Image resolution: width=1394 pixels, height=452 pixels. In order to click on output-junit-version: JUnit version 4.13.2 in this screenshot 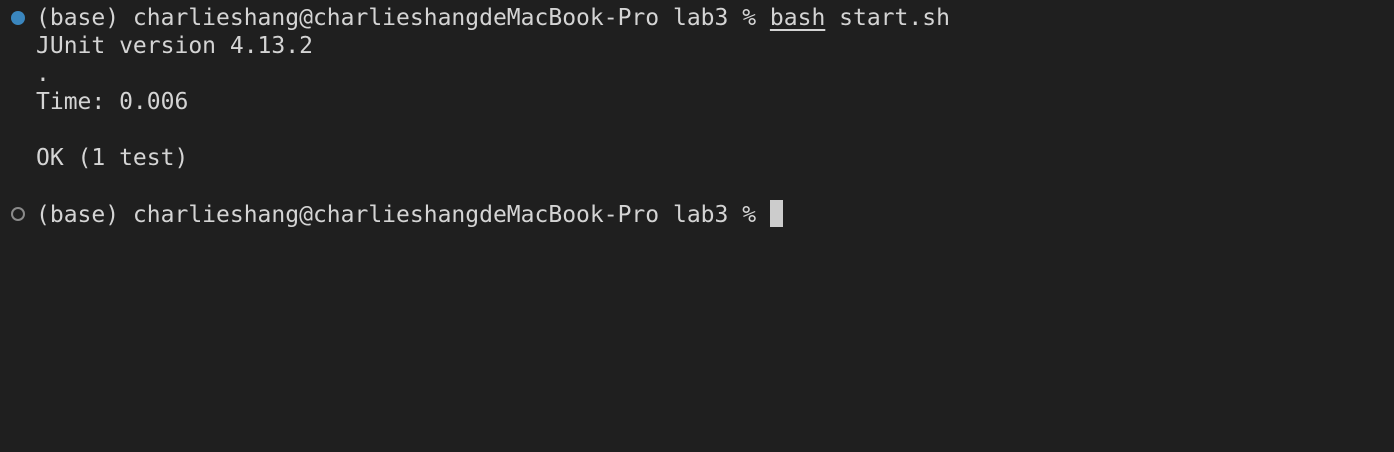, I will do `click(174, 46)`.